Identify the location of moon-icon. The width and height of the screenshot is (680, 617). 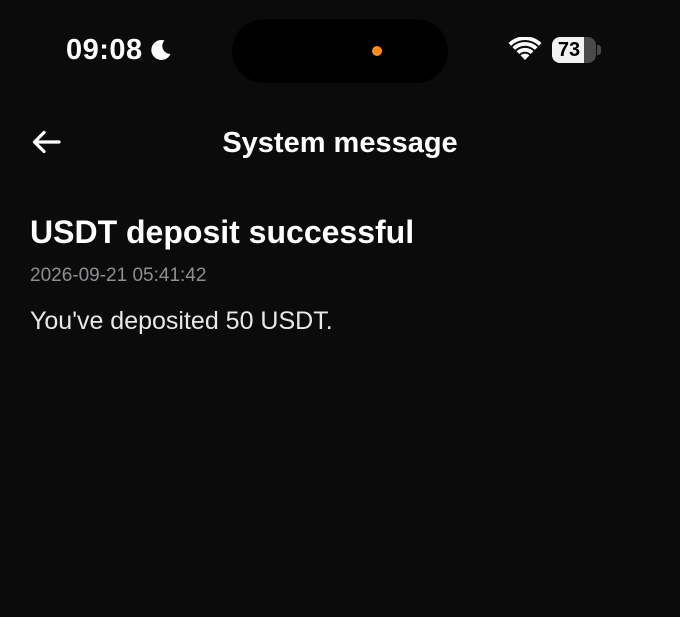
(161, 50).